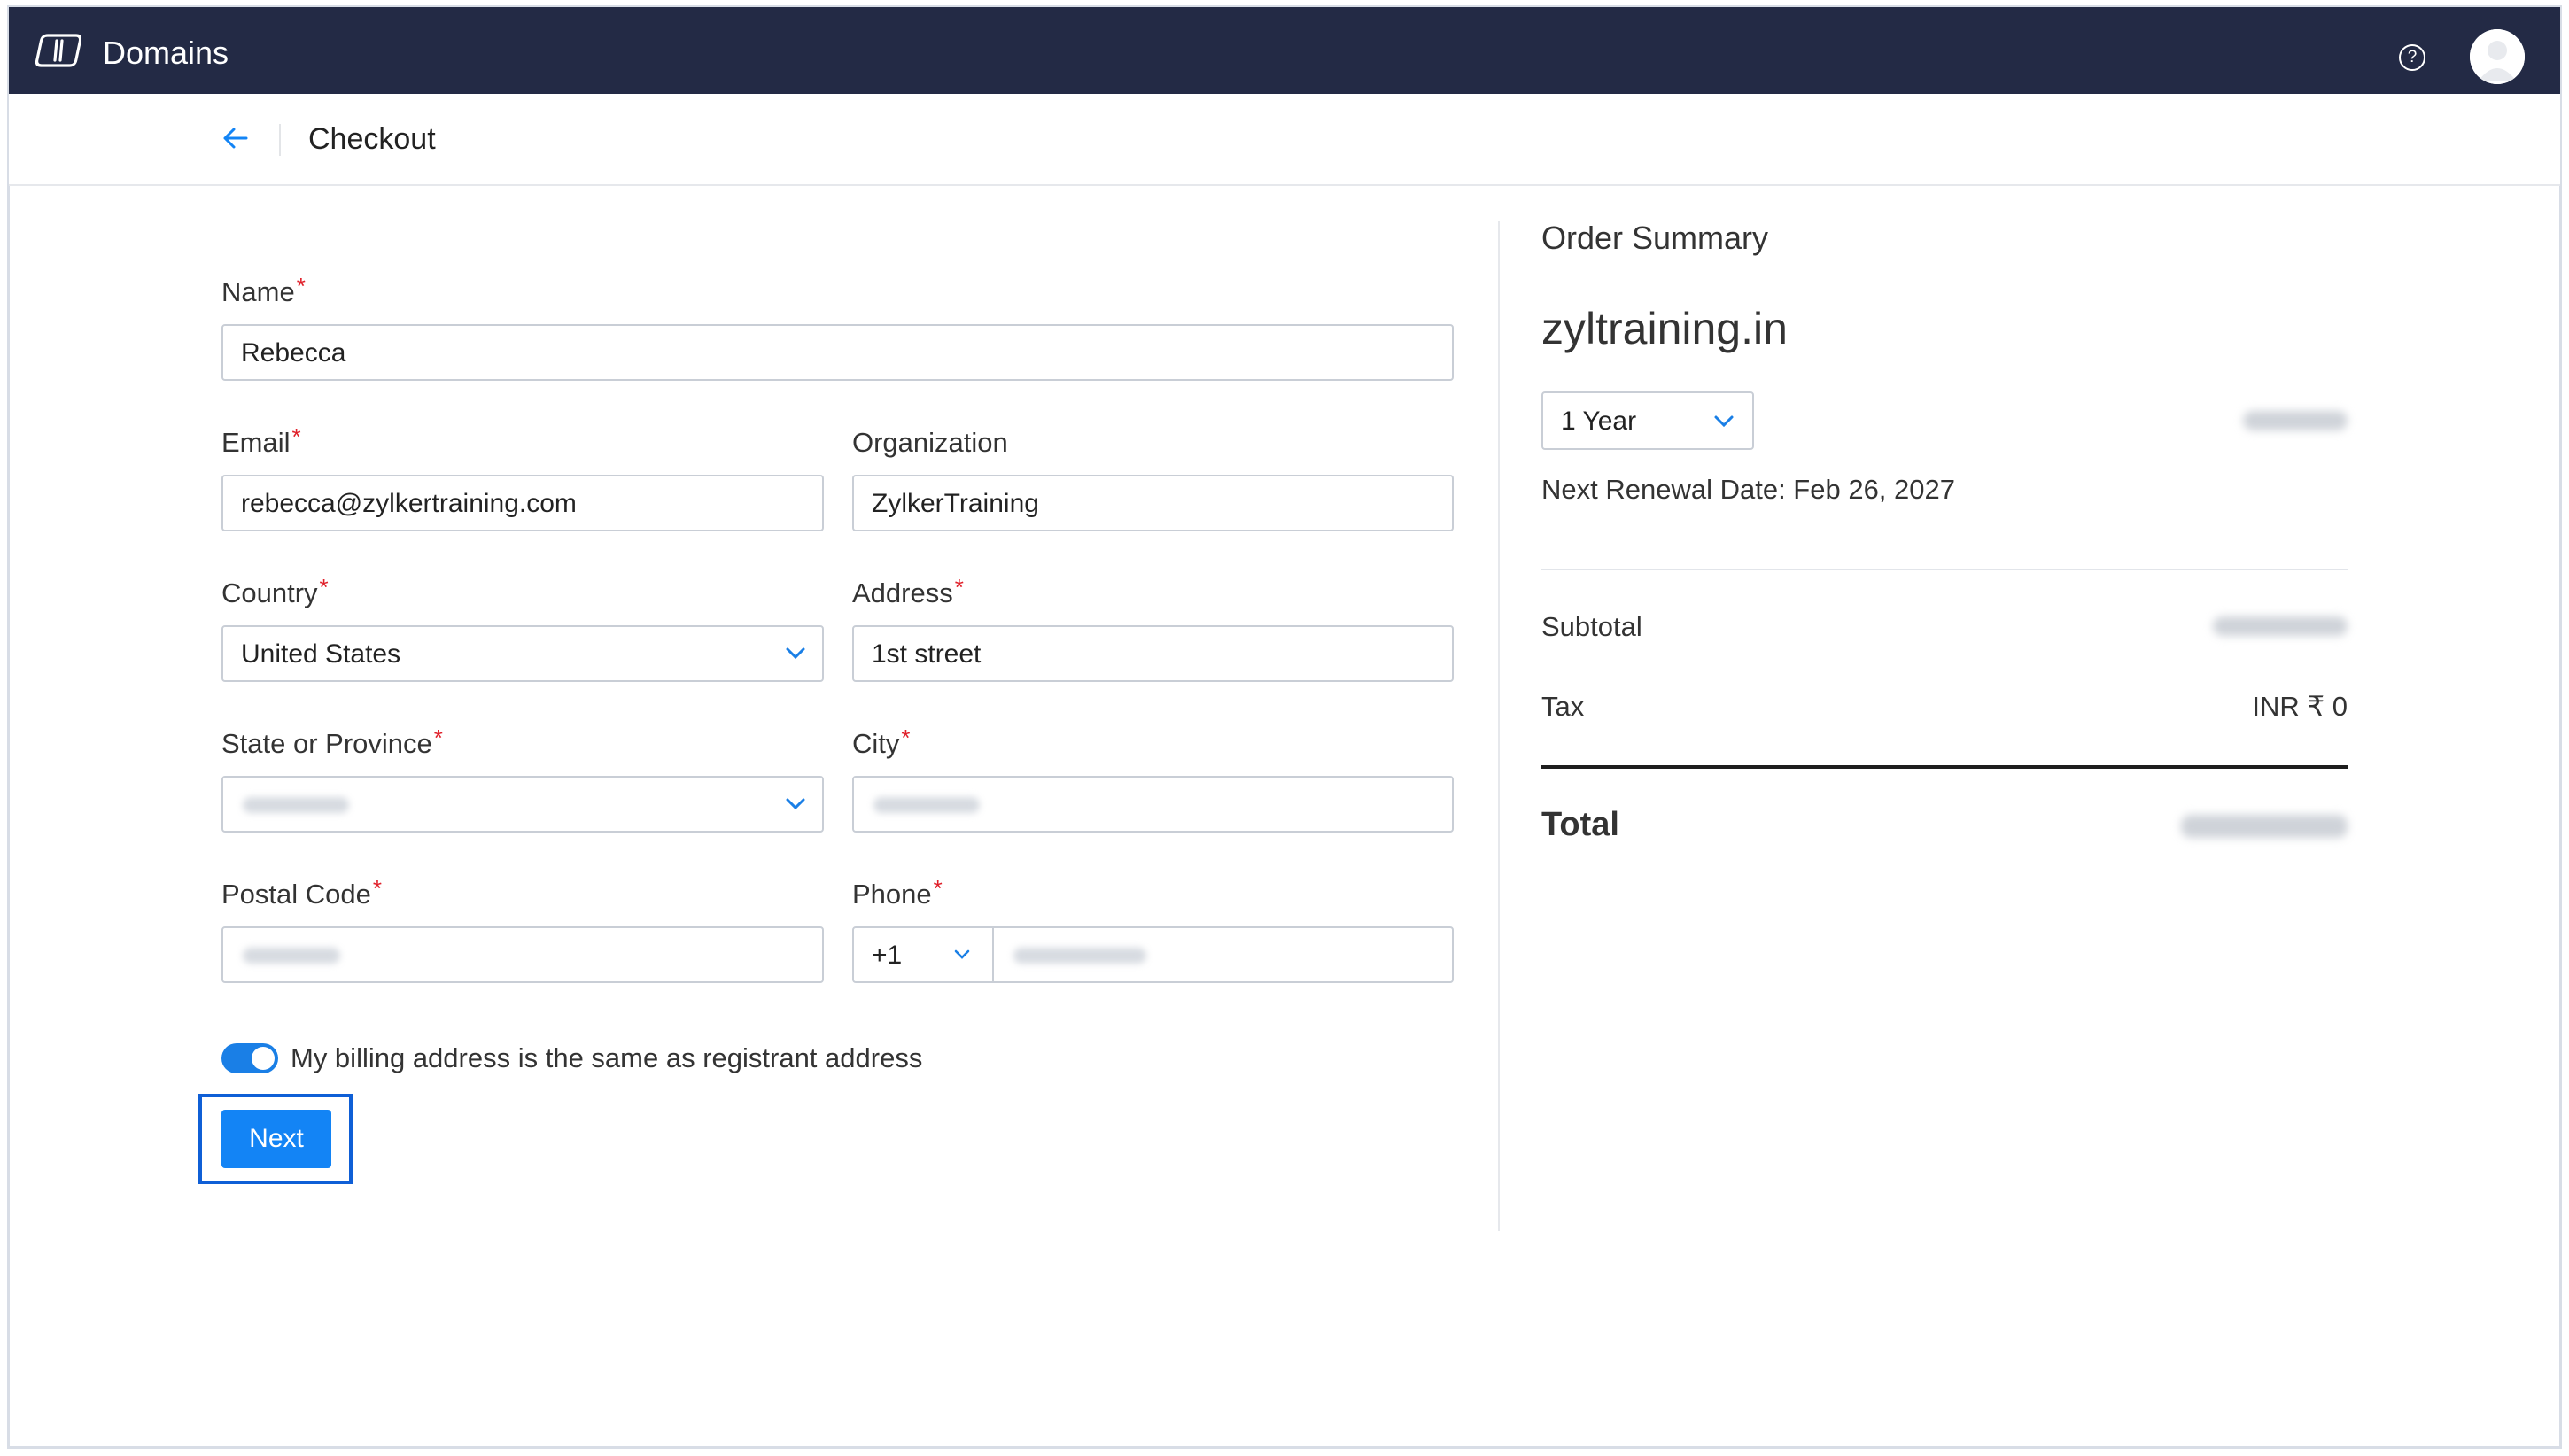 This screenshot has height=1456, width=2569. I want to click on billing-same-toggle, so click(250, 1058).